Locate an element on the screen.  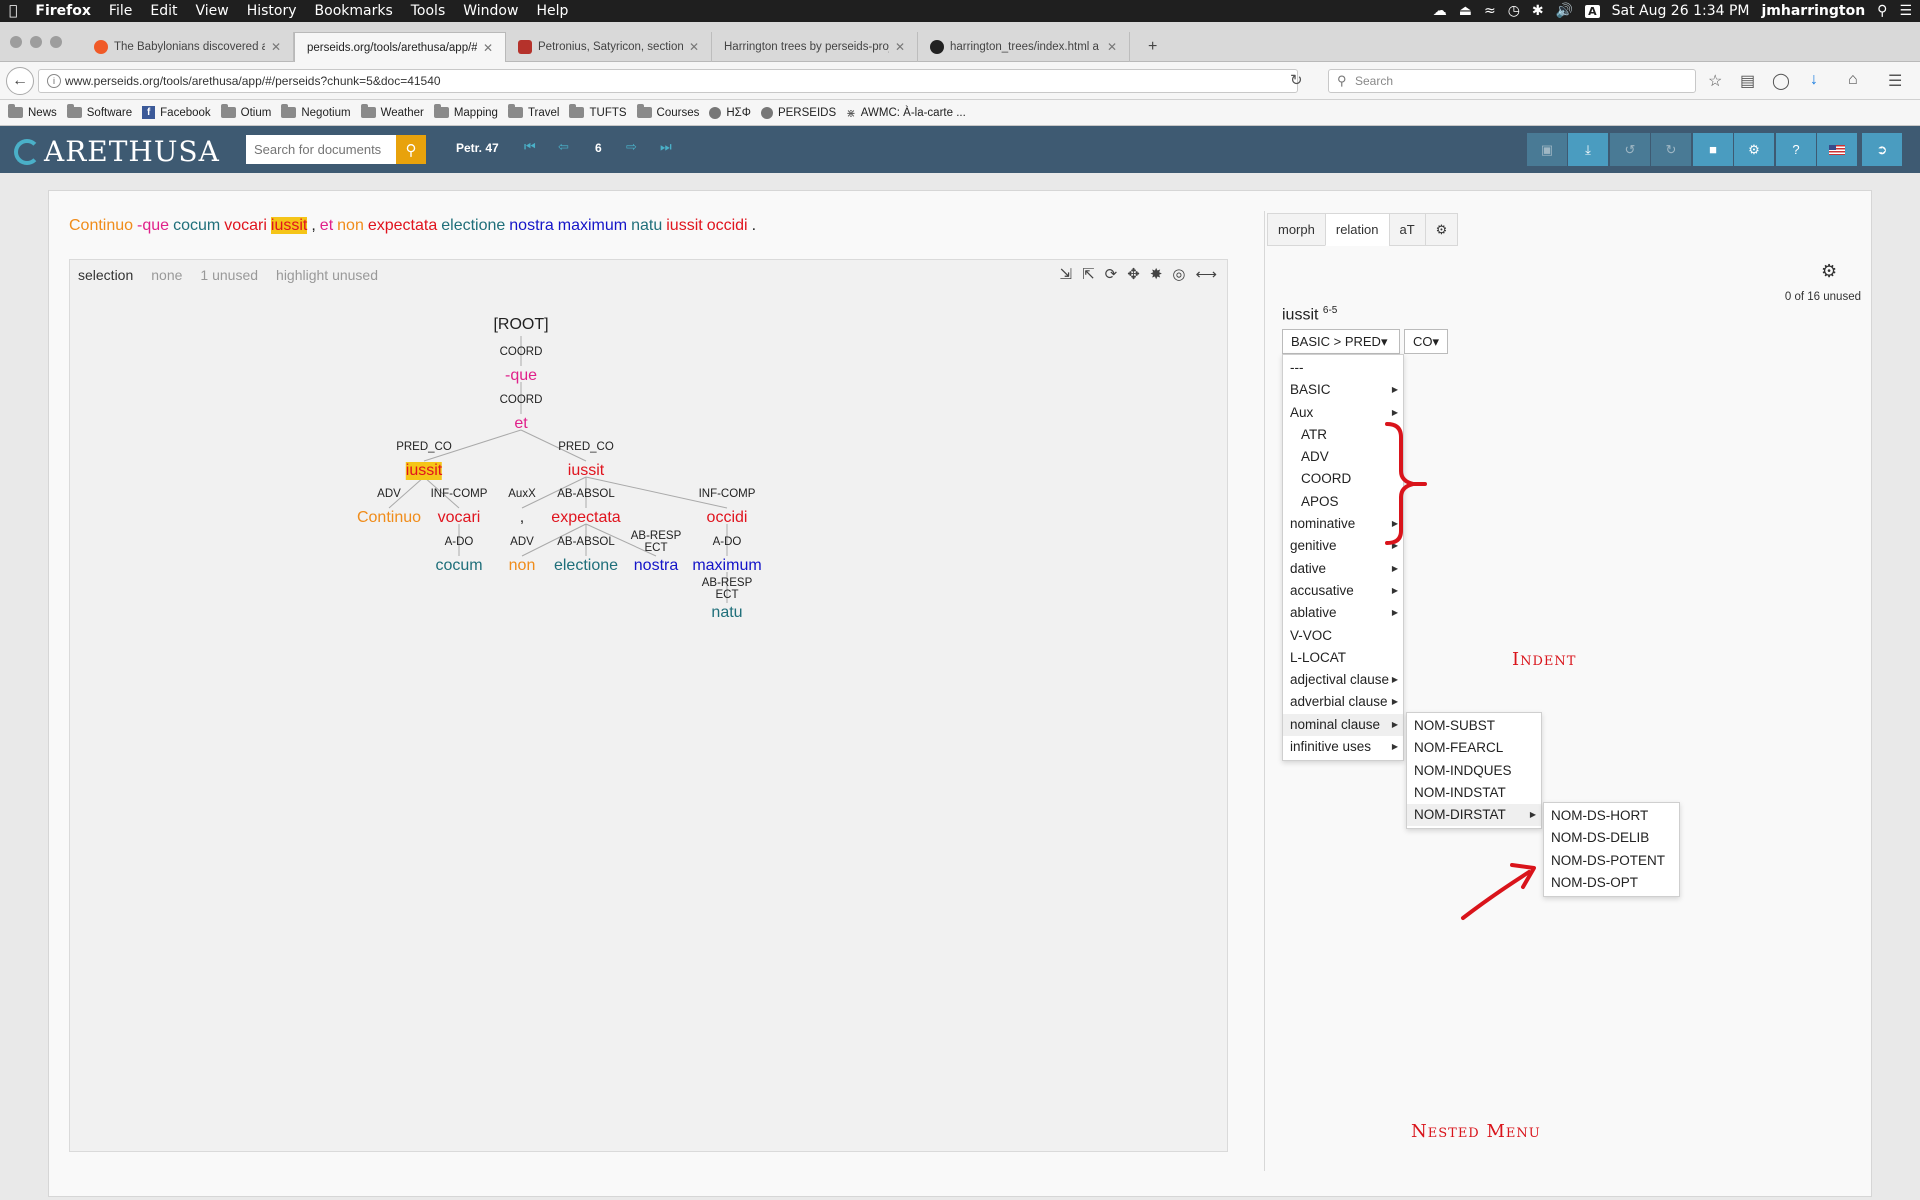
tab-title: The Babylonians discovered a is located at coordinates (189, 47).